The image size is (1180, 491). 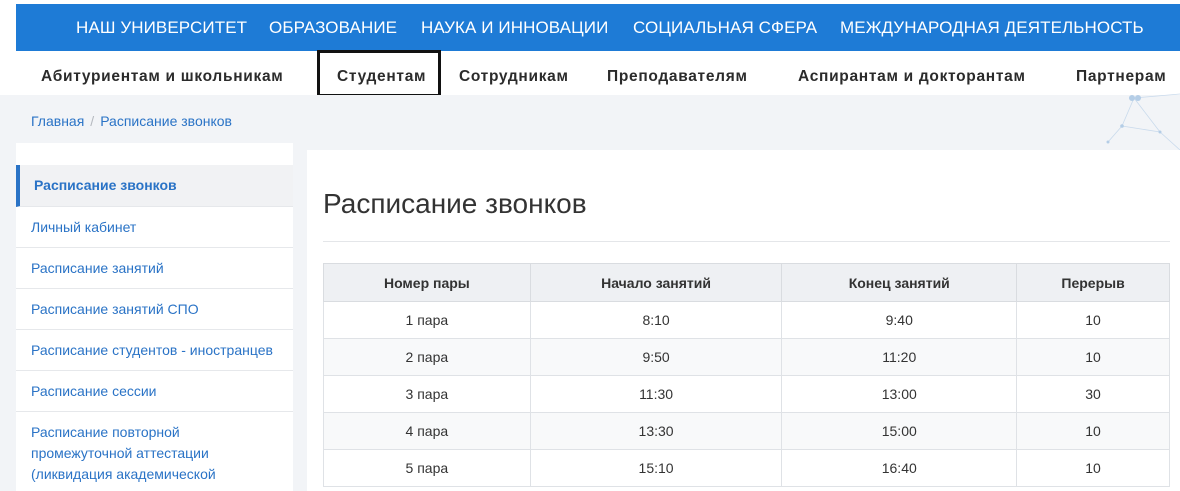 I want to click on breadcrumb-home-link: Главная, so click(x=57, y=121).